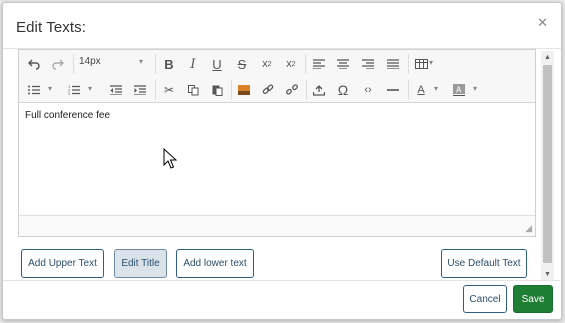  I want to click on align-center-icon, so click(343, 64).